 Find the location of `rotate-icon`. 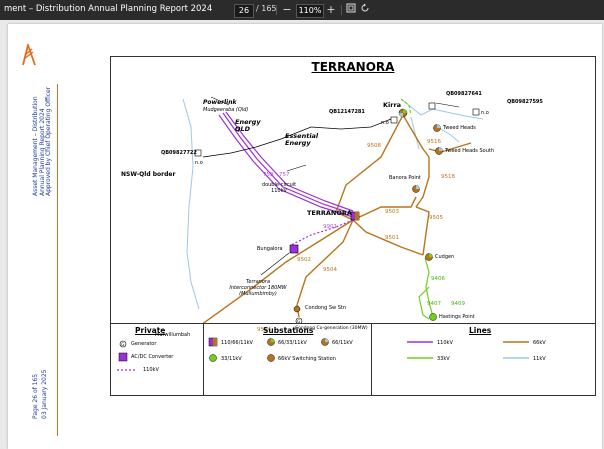

rotate-icon is located at coordinates (365, 10).